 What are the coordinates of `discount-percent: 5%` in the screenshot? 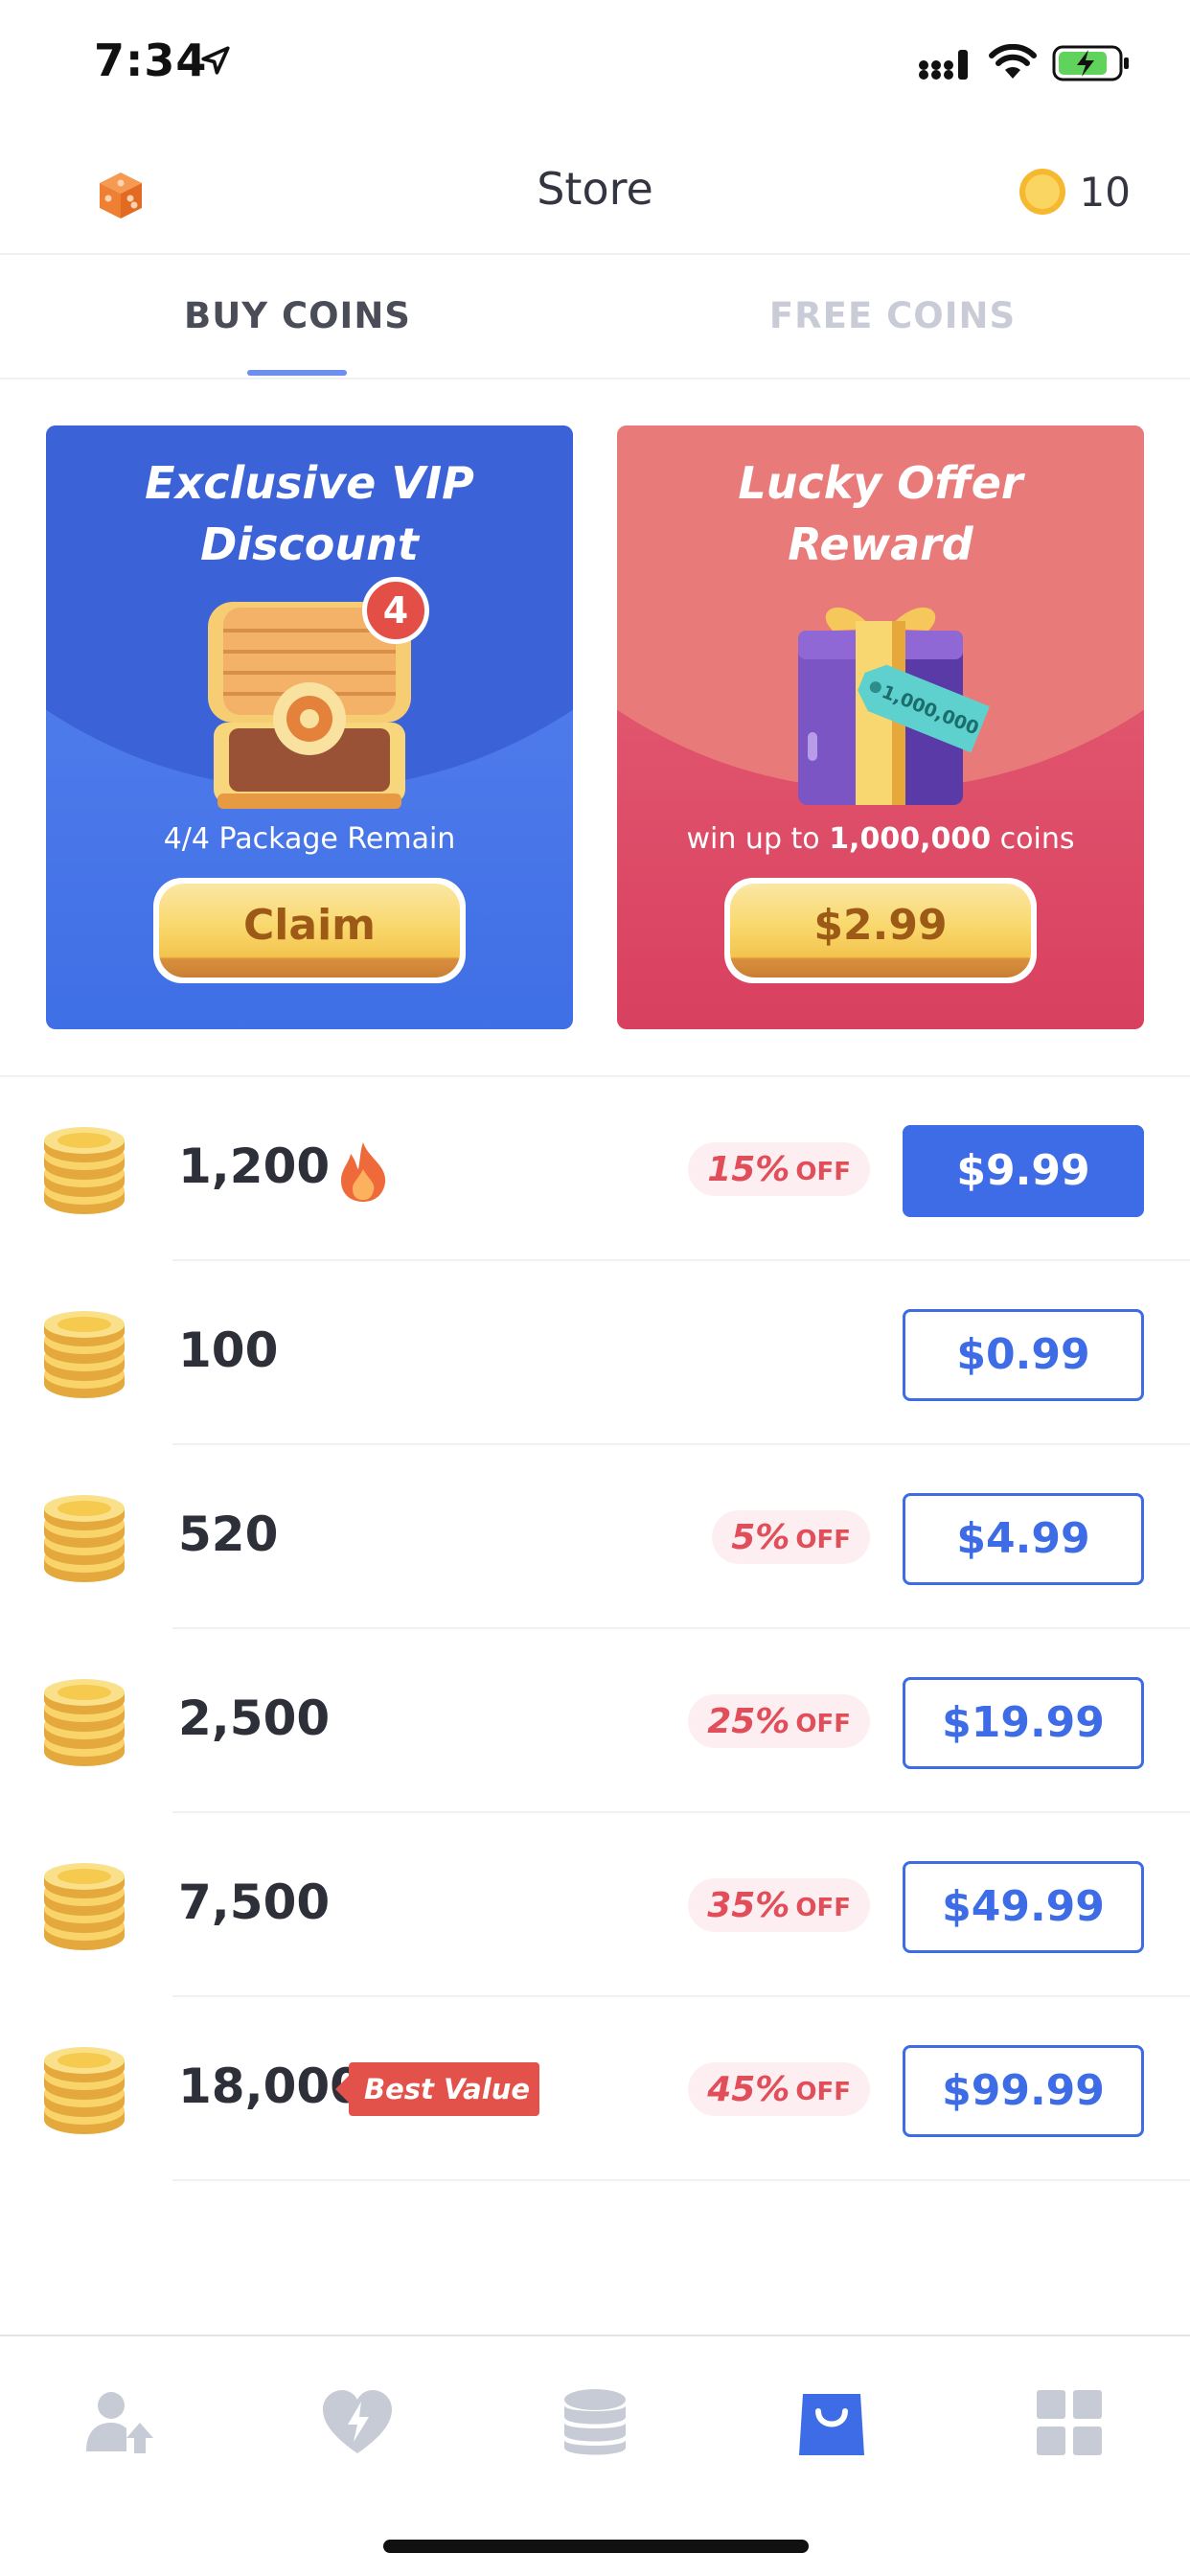 It's located at (761, 1537).